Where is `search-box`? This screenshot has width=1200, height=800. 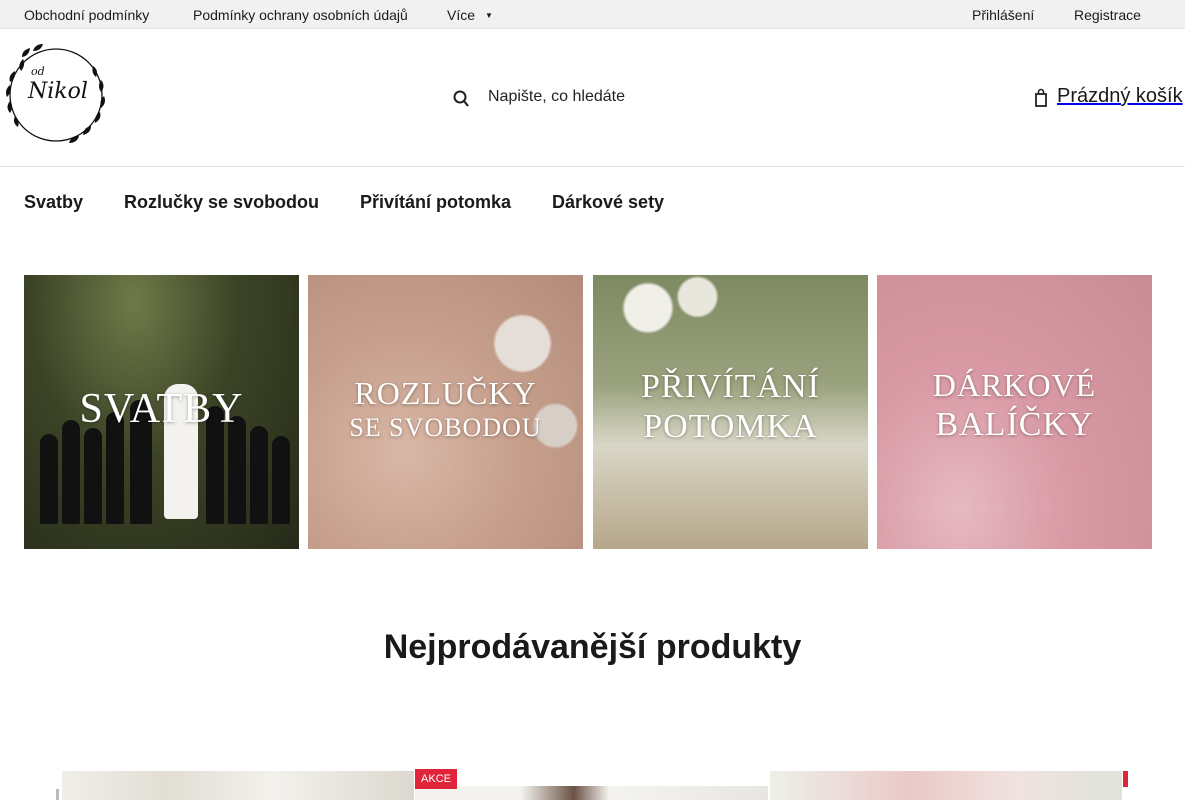
search-box is located at coordinates (600, 97).